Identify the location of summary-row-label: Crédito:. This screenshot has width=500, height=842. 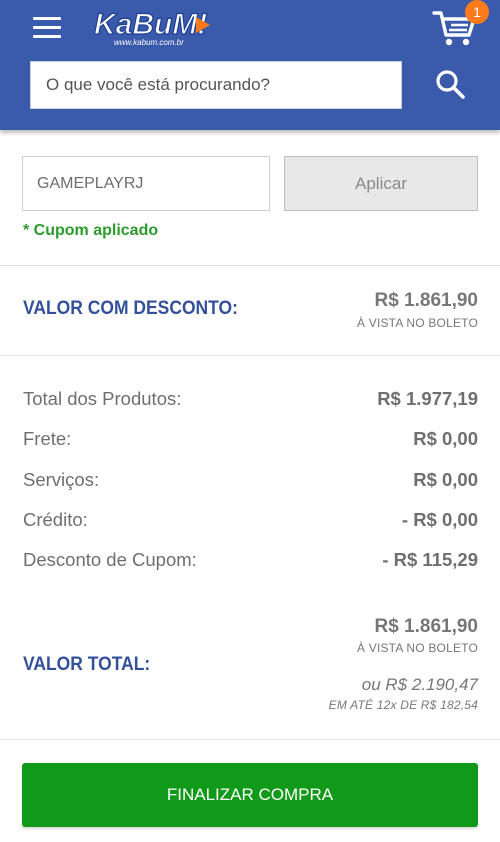
(55, 519).